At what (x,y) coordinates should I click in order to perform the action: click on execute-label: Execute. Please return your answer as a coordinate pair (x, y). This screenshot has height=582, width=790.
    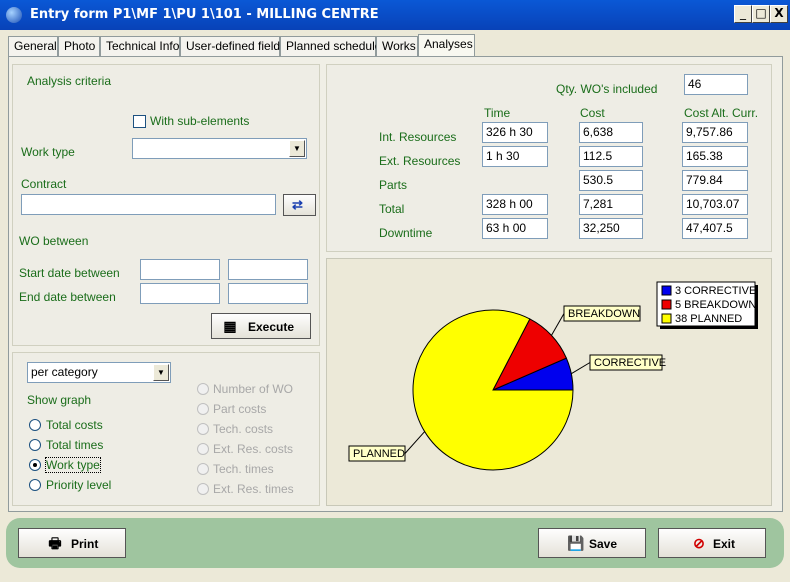
    Looking at the image, I should click on (271, 327).